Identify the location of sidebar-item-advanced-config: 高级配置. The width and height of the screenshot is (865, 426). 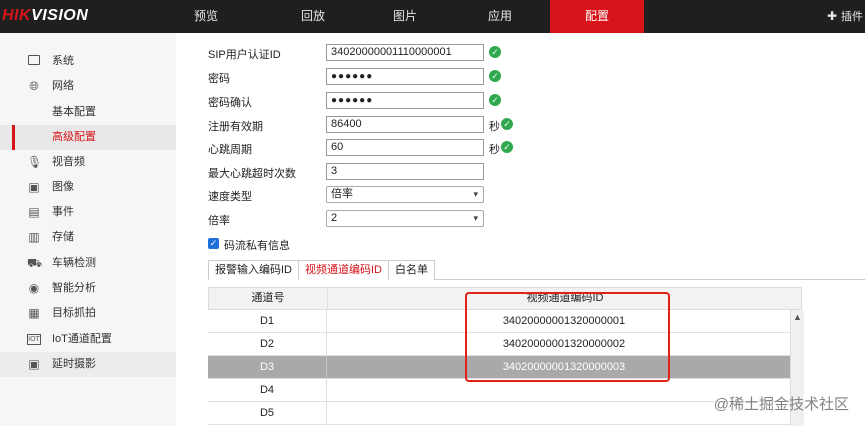
(88, 137).